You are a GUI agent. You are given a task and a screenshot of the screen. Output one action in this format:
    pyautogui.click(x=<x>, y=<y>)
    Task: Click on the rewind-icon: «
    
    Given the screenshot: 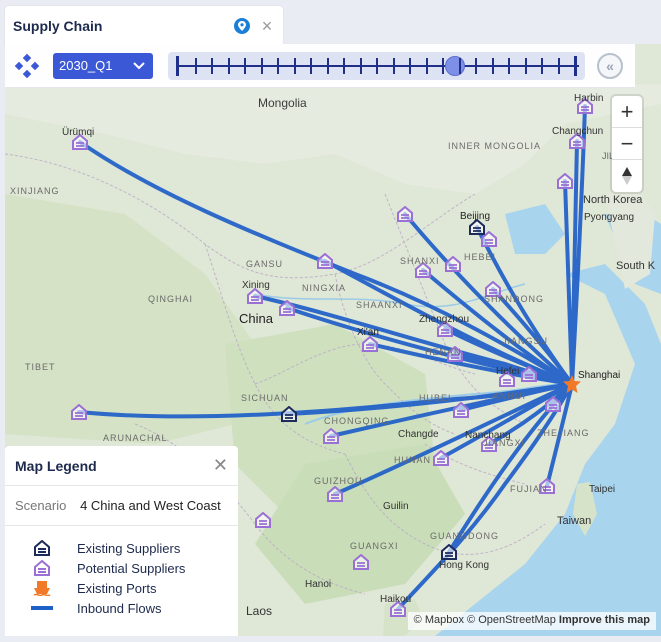 What is the action you would take?
    pyautogui.click(x=610, y=66)
    